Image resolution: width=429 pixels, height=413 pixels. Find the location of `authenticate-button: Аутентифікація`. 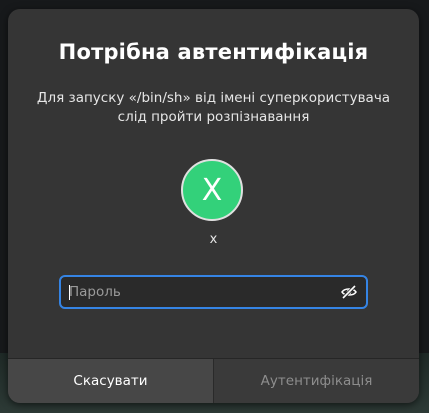

authenticate-button: Аутентифікація is located at coordinates (316, 381).